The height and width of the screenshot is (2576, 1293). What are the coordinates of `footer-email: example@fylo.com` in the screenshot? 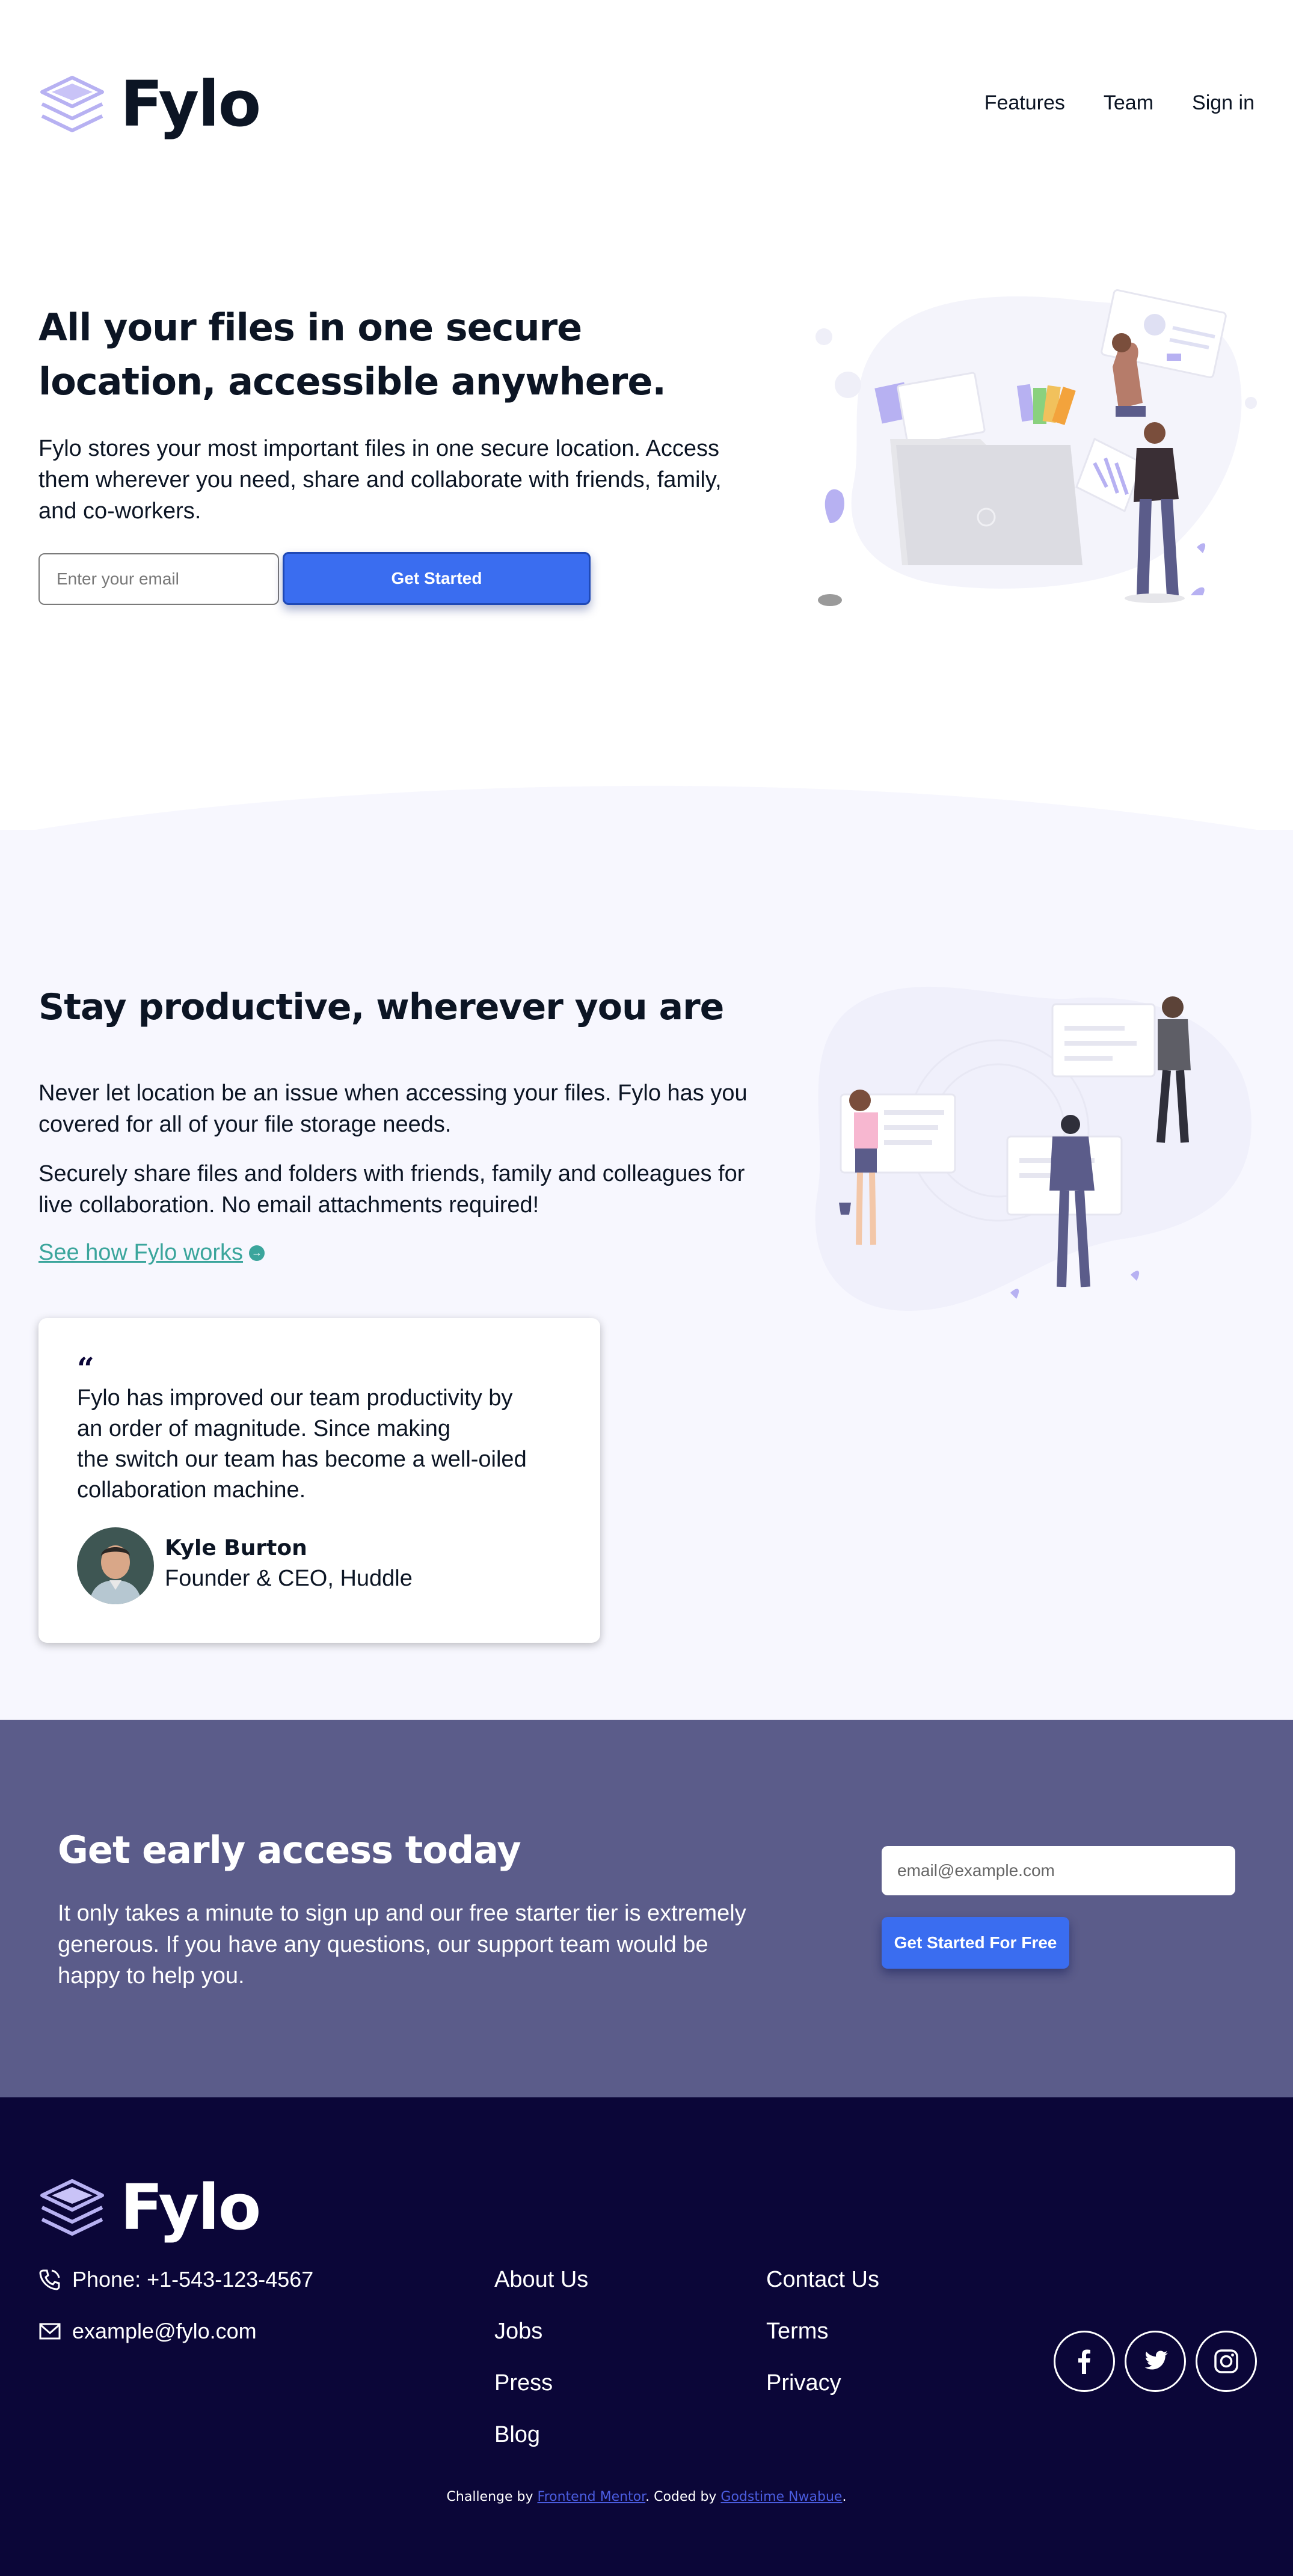 It's located at (148, 2331).